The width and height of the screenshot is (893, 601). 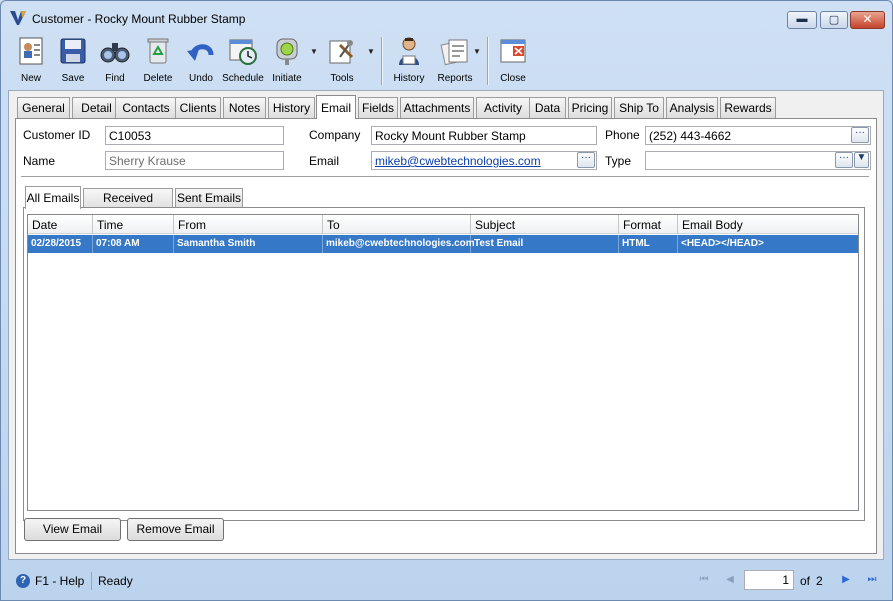 I want to click on history-label: History, so click(x=409, y=78).